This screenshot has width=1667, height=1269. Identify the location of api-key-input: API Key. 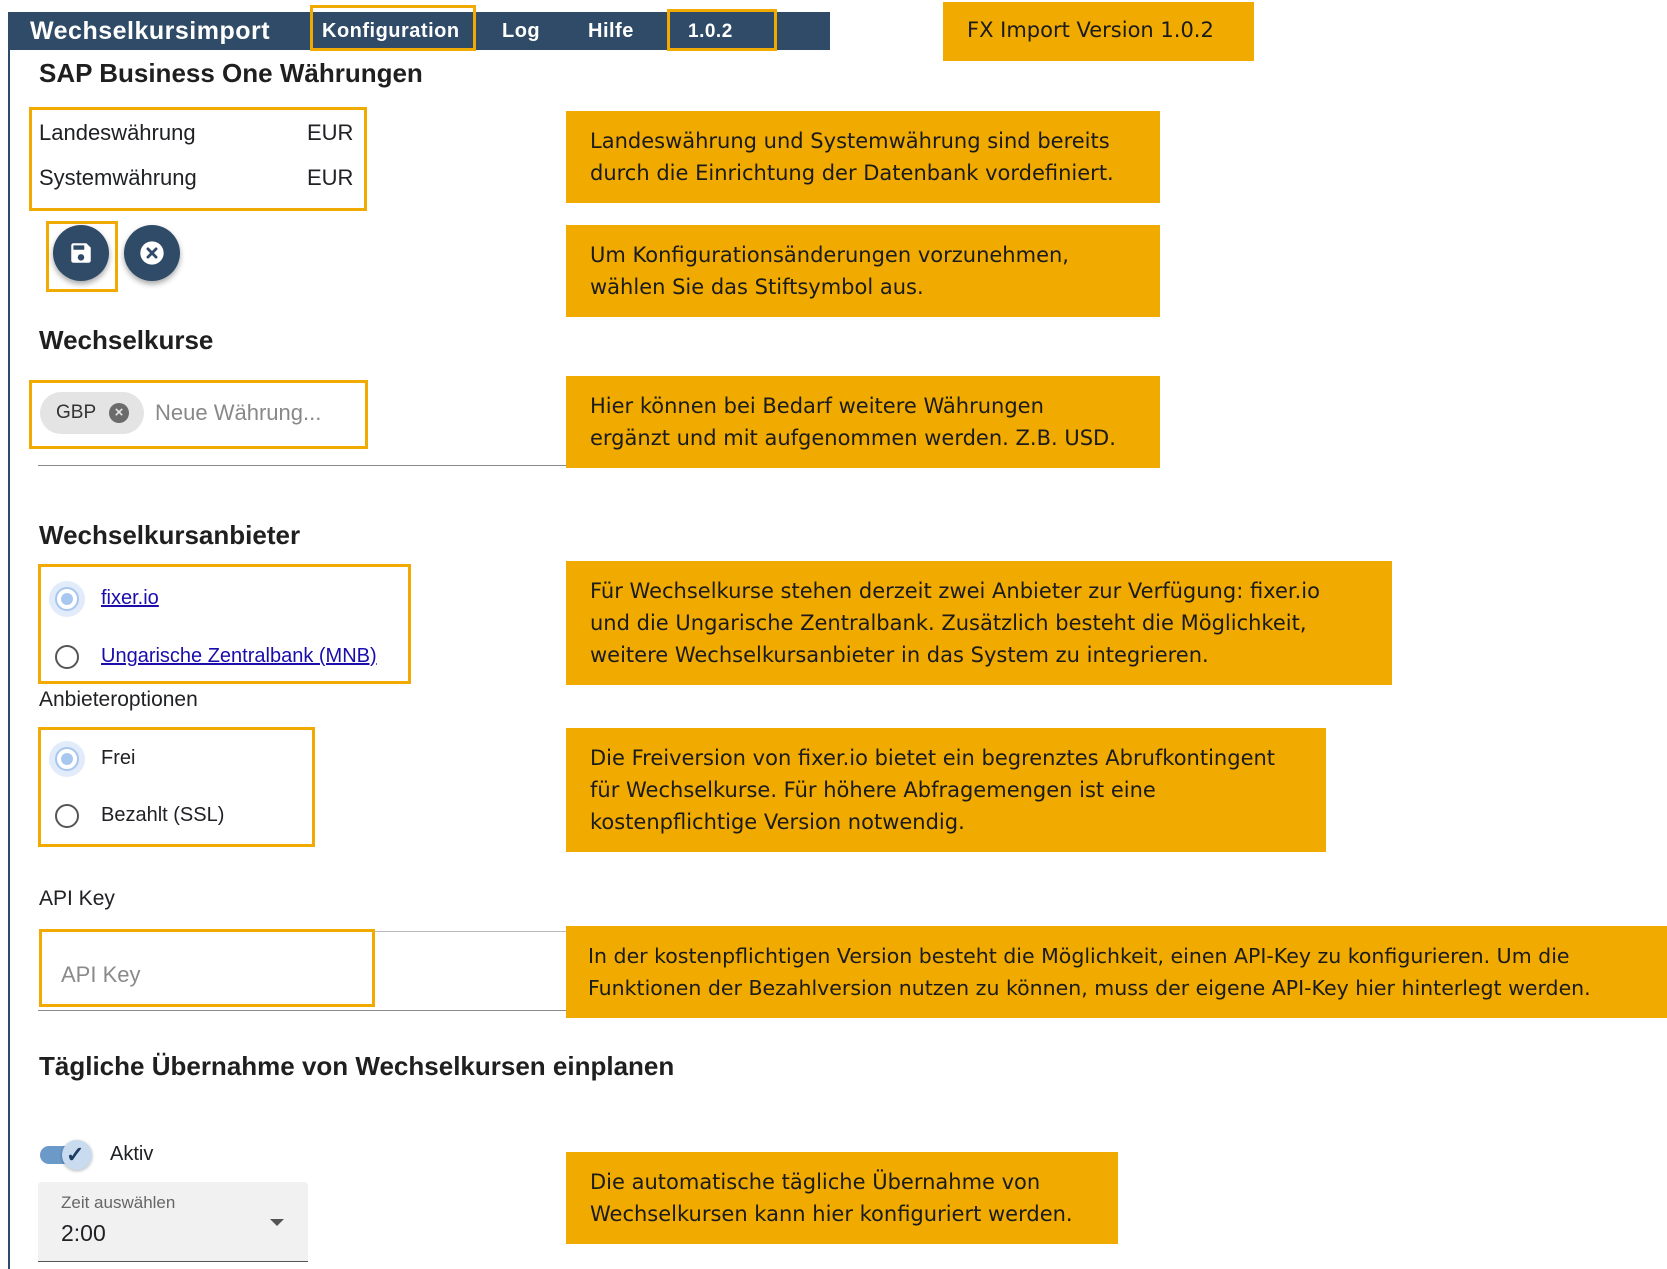
(100, 975).